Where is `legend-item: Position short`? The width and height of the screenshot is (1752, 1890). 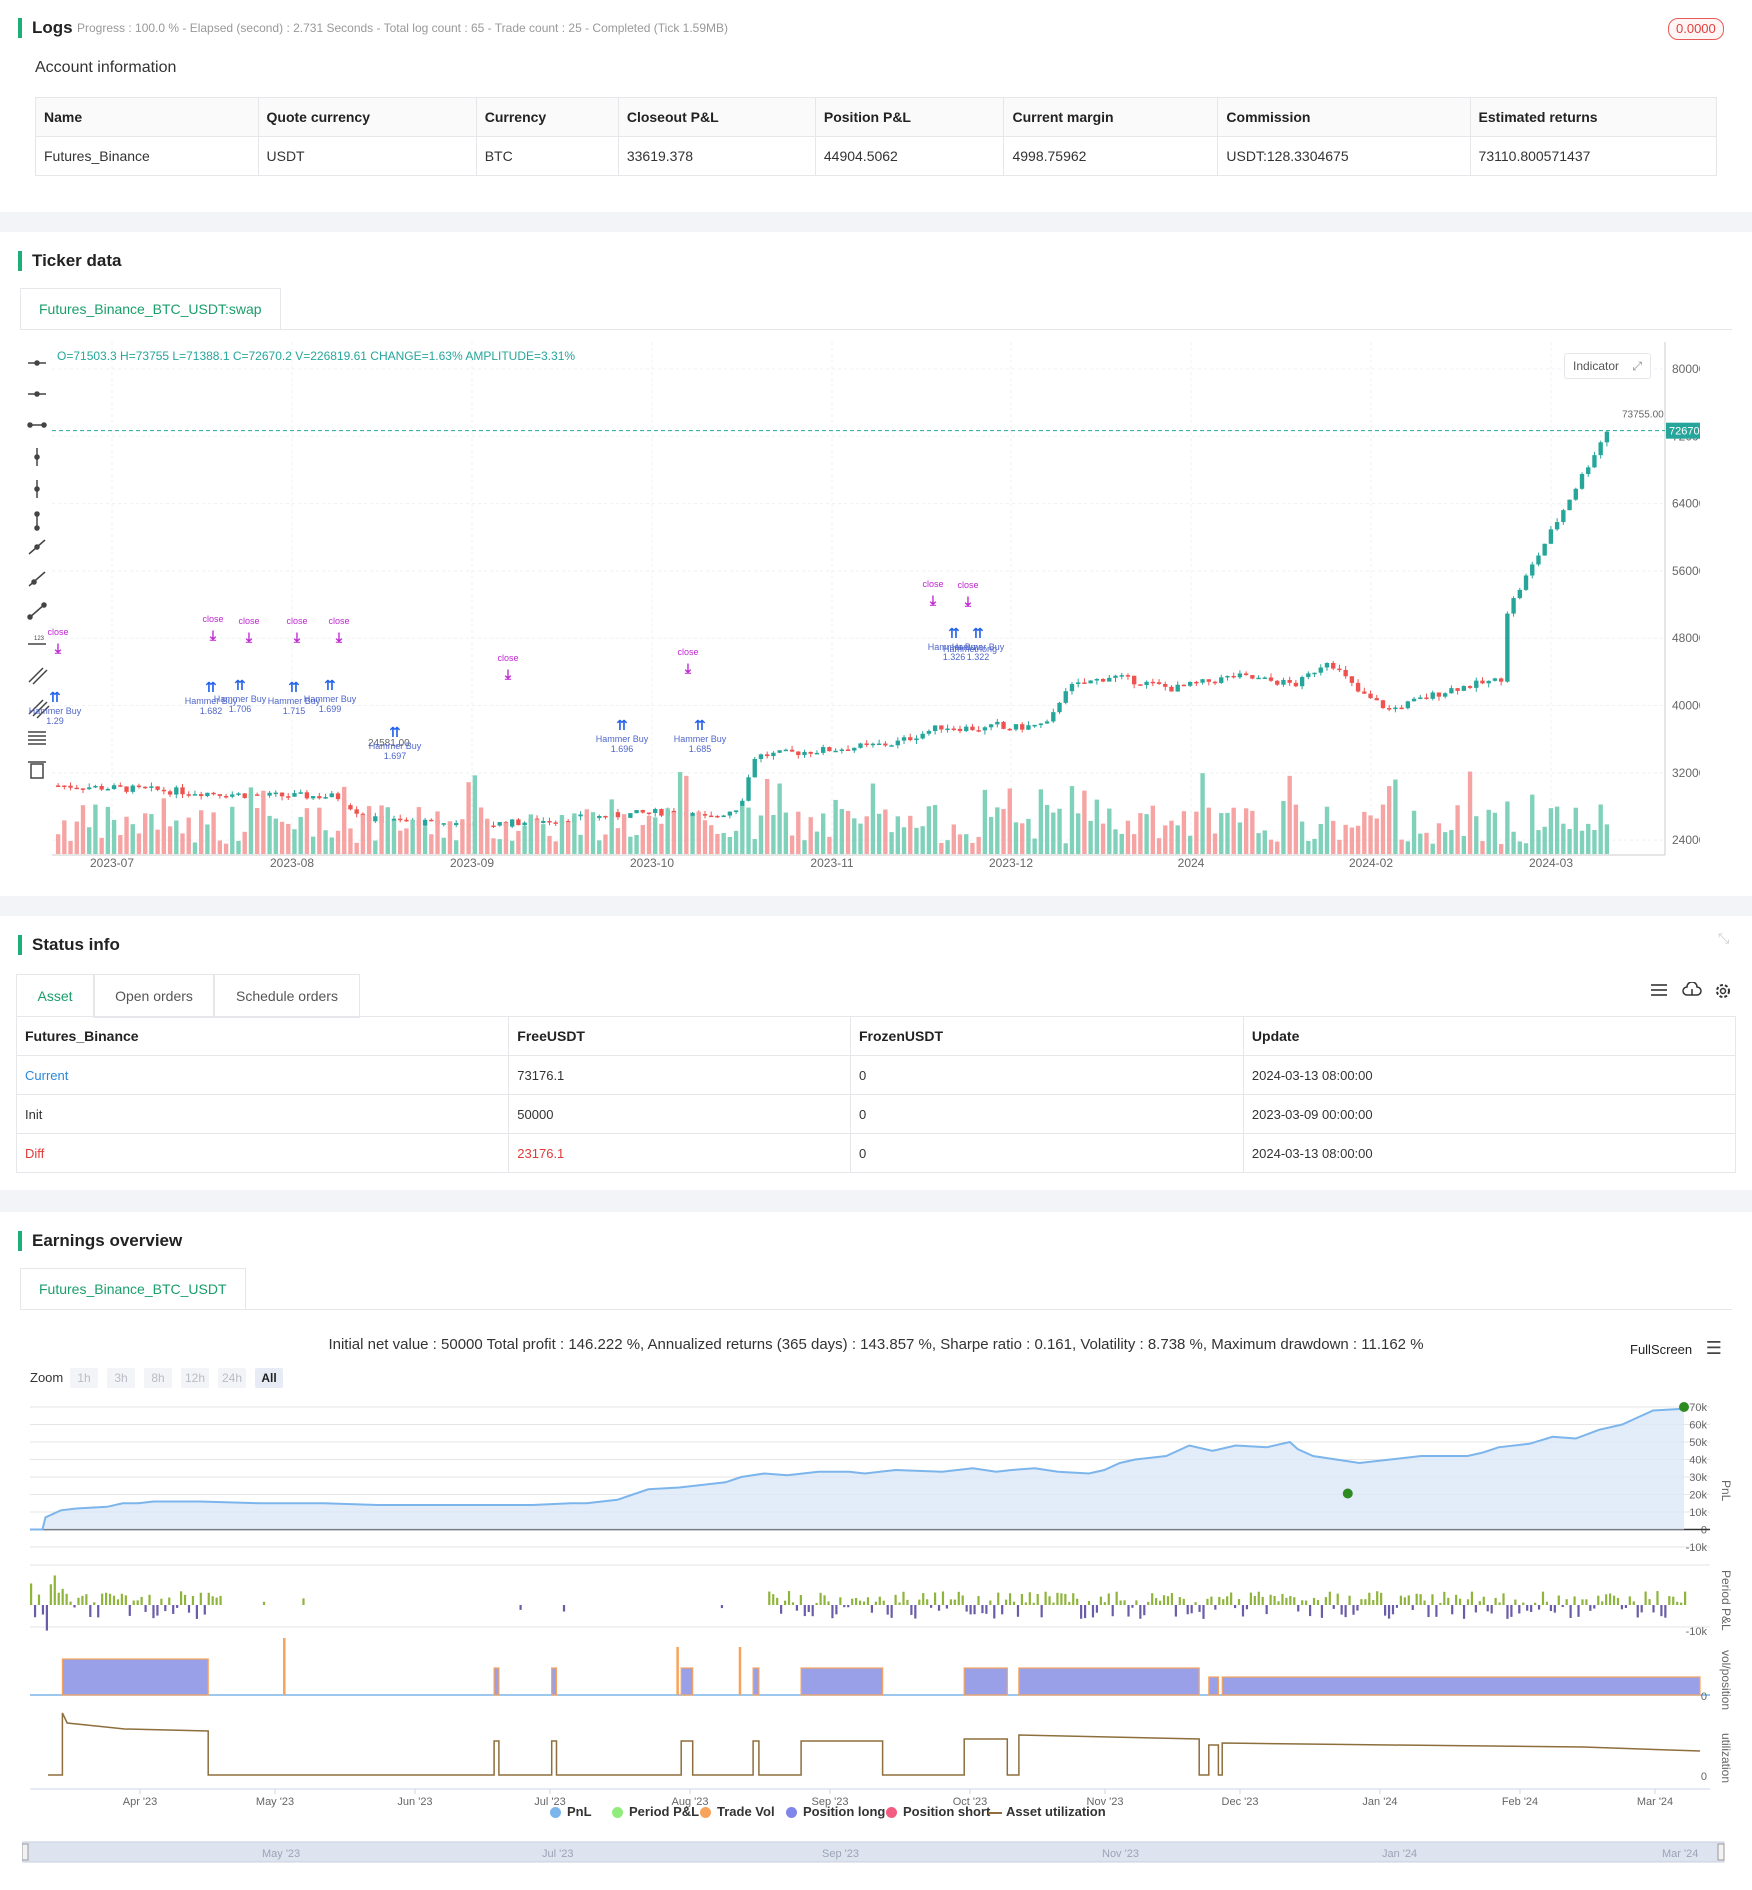
legend-item: Position short is located at coordinates (938, 1811).